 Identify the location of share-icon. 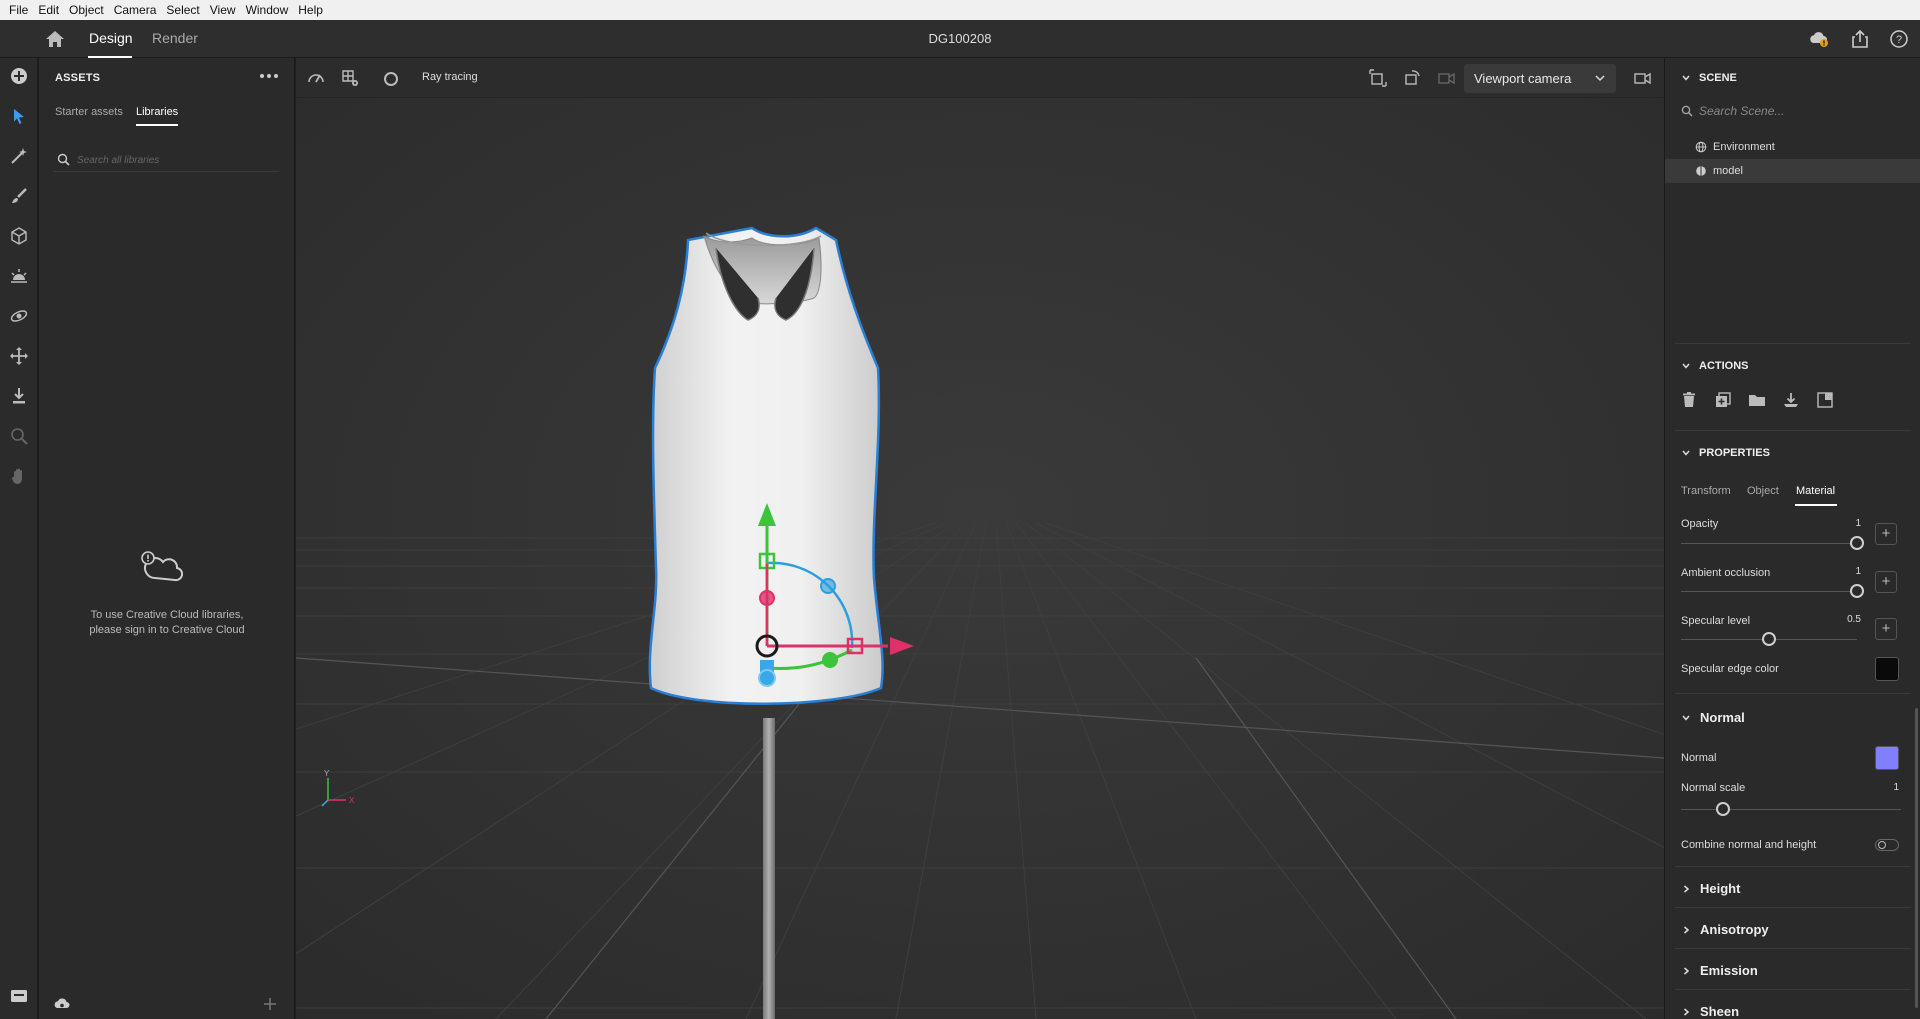
(1860, 39).